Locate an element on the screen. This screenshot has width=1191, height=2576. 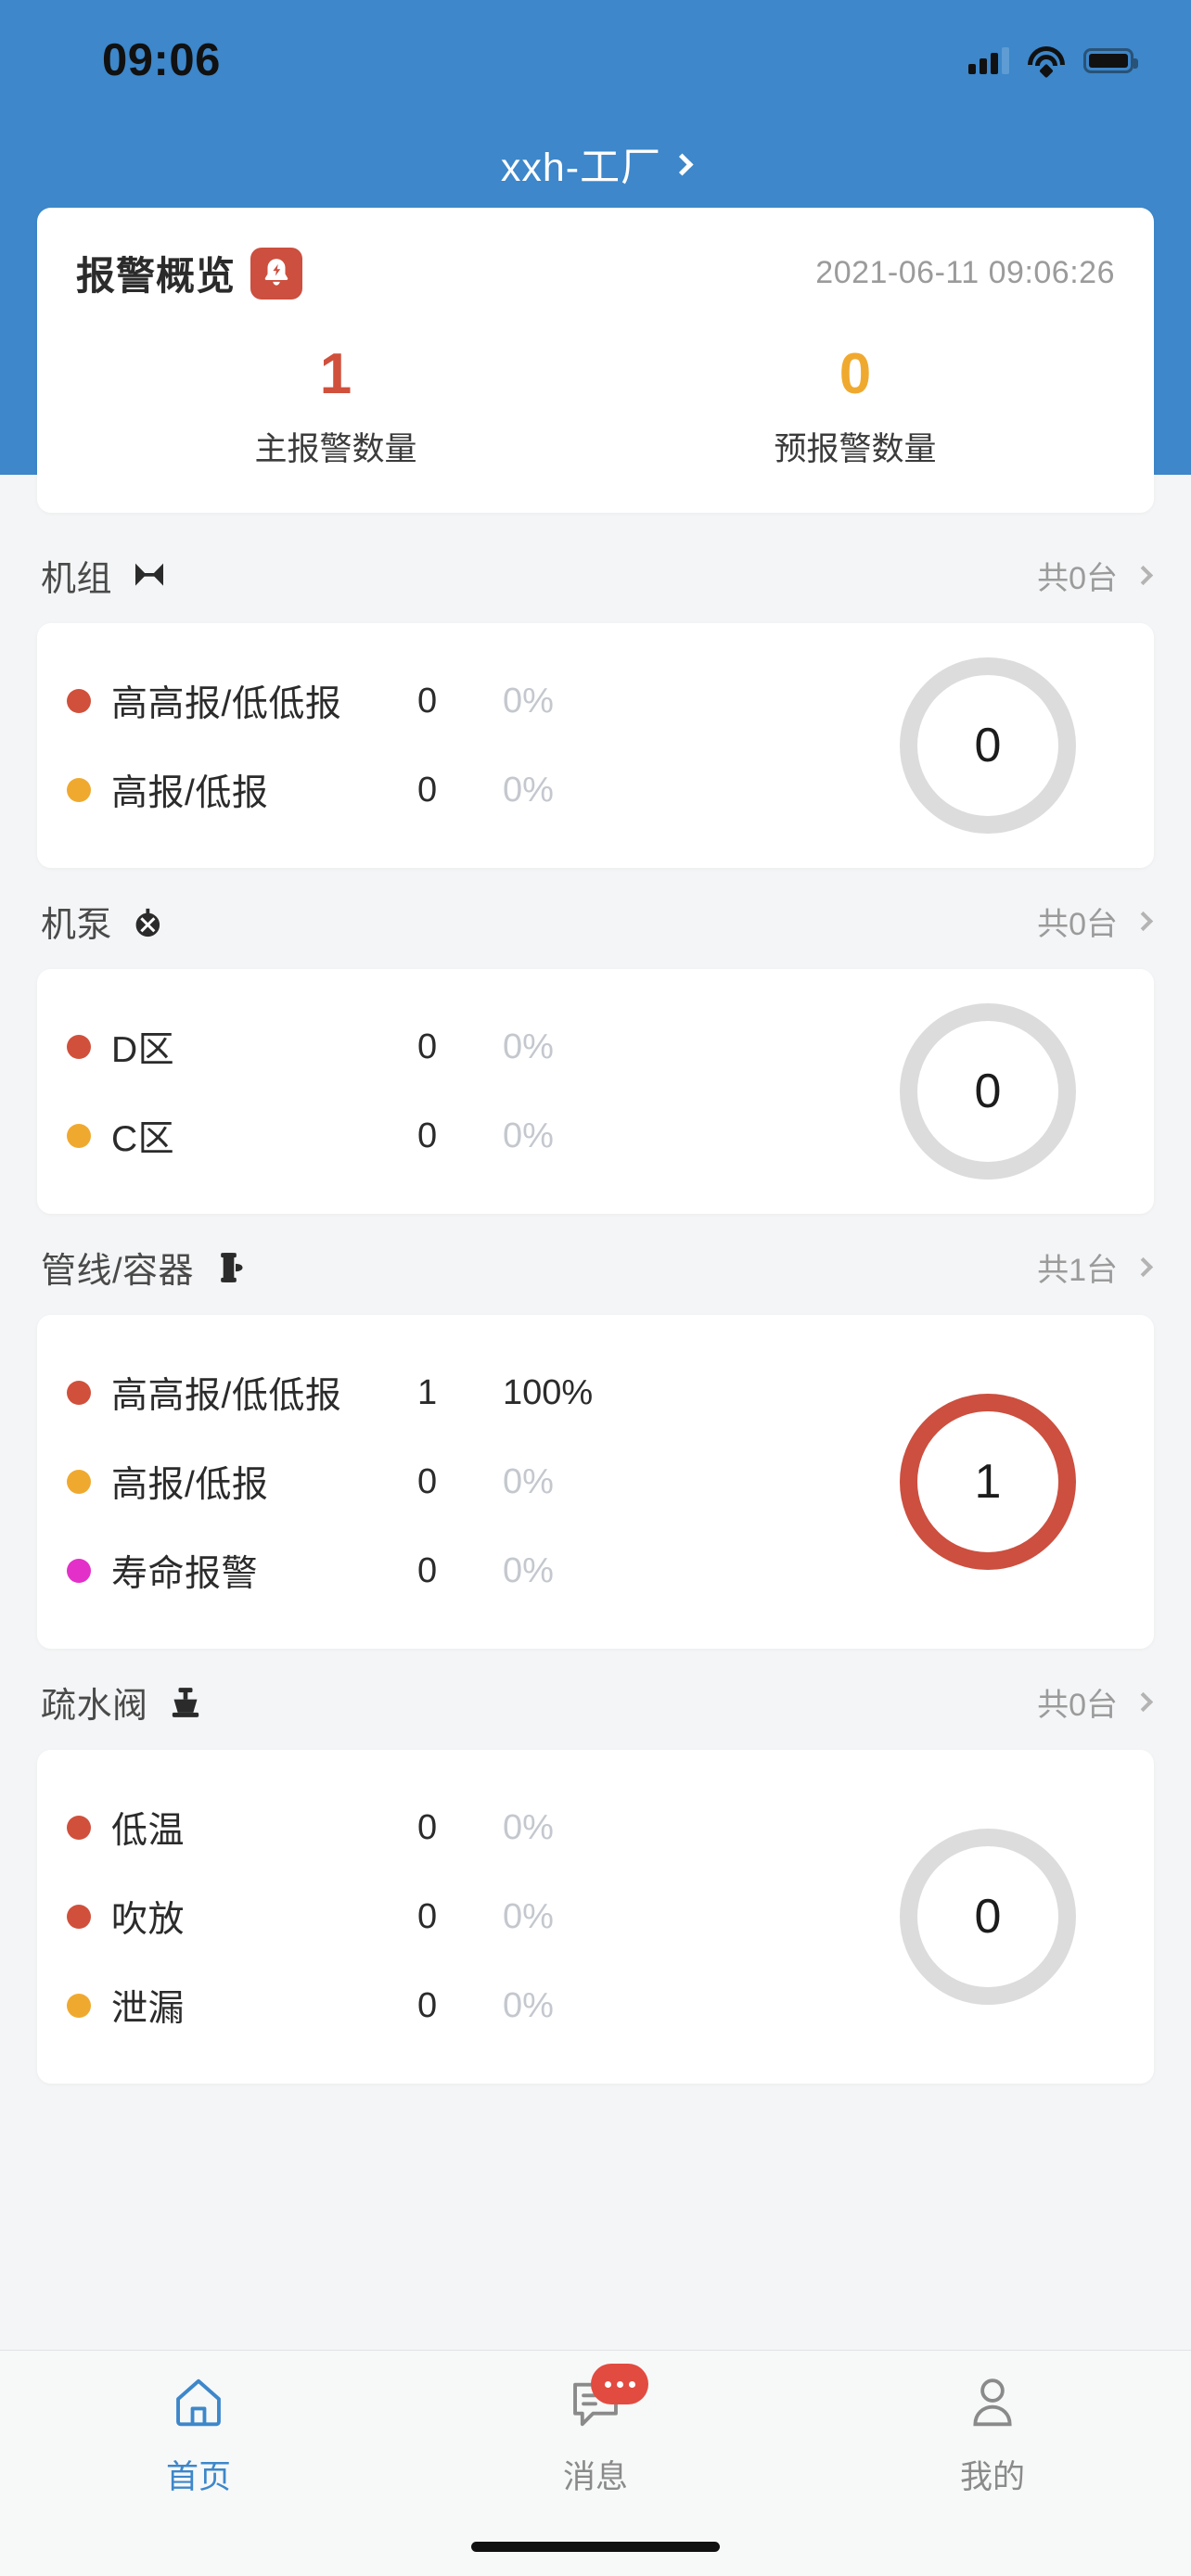
total-ring-wrap: 1 is located at coordinates (988, 1483).